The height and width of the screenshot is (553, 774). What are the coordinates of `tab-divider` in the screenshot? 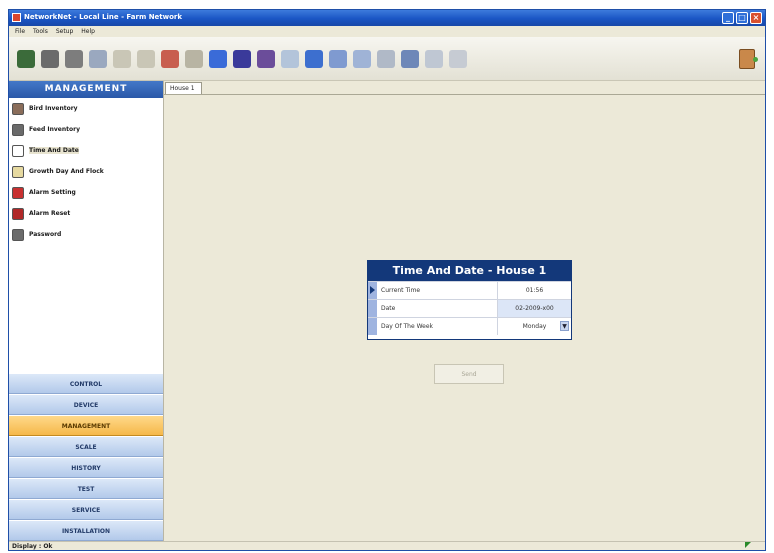 It's located at (464, 94).